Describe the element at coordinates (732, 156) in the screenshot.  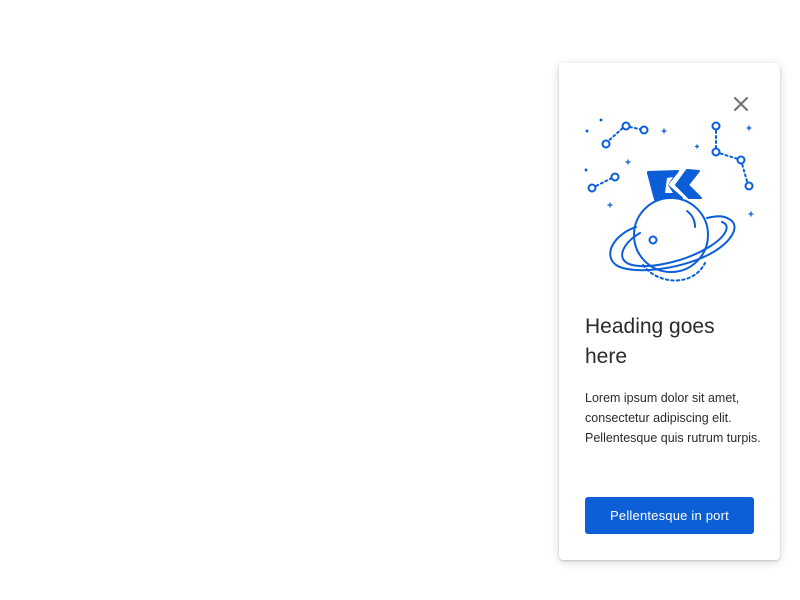
I see `constellation-right-icon` at that location.